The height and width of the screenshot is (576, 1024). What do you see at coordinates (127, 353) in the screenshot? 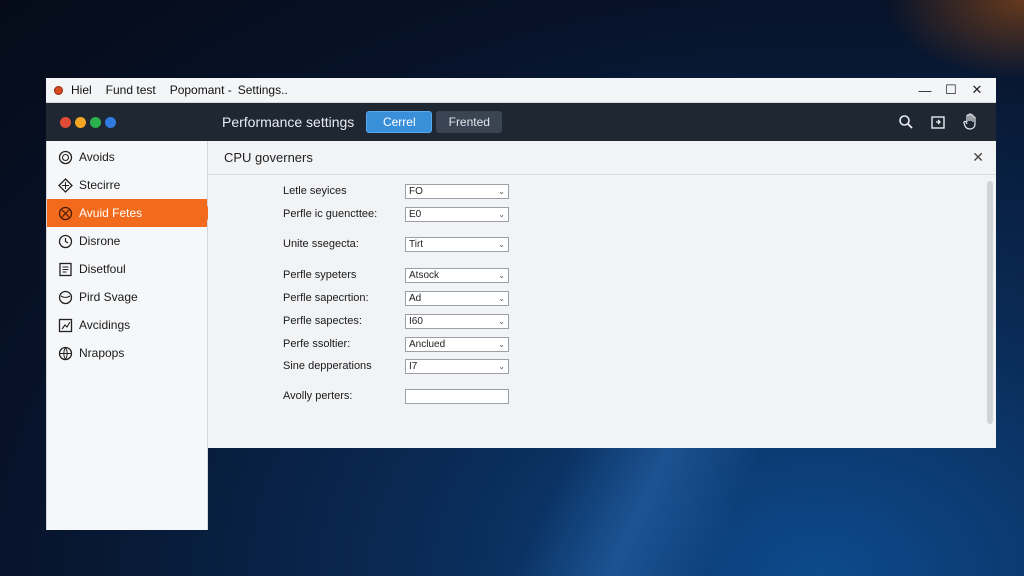
I see `sidebar-item-nrapops: Nrapops` at bounding box center [127, 353].